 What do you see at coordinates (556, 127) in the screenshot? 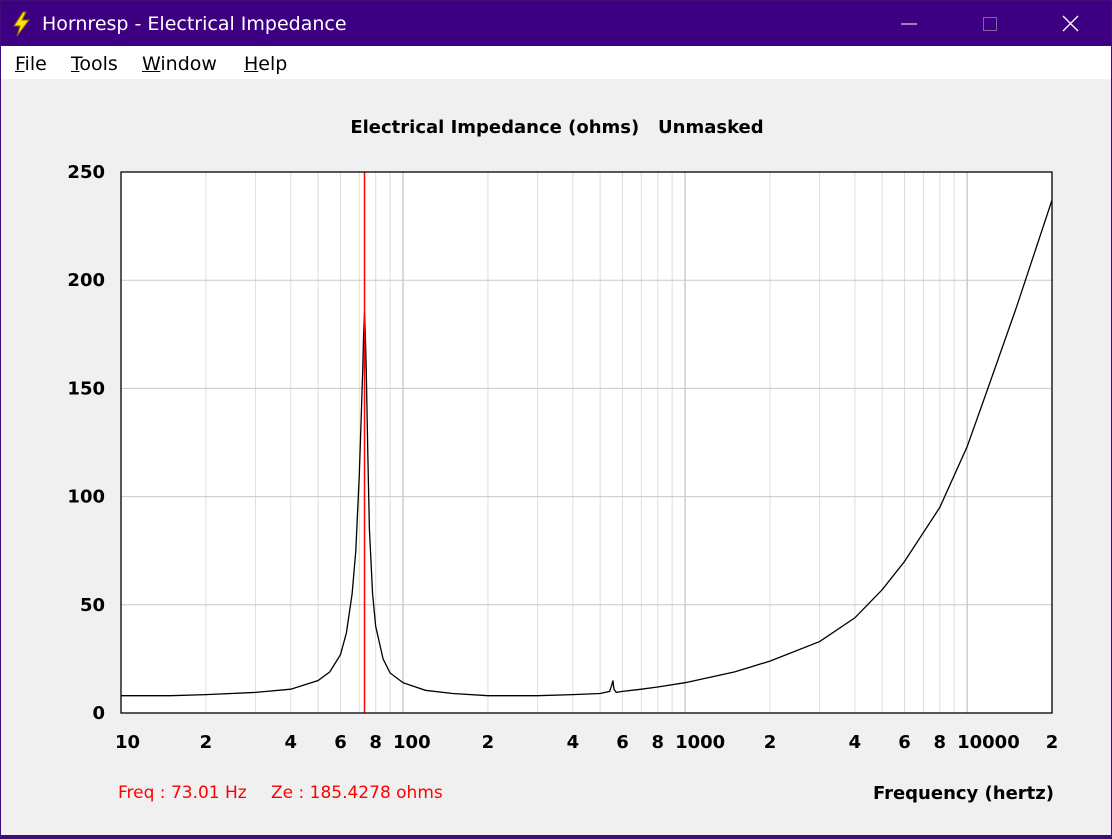
I see `chart-title: Electrical Impedance (ohms) Unmasked` at bounding box center [556, 127].